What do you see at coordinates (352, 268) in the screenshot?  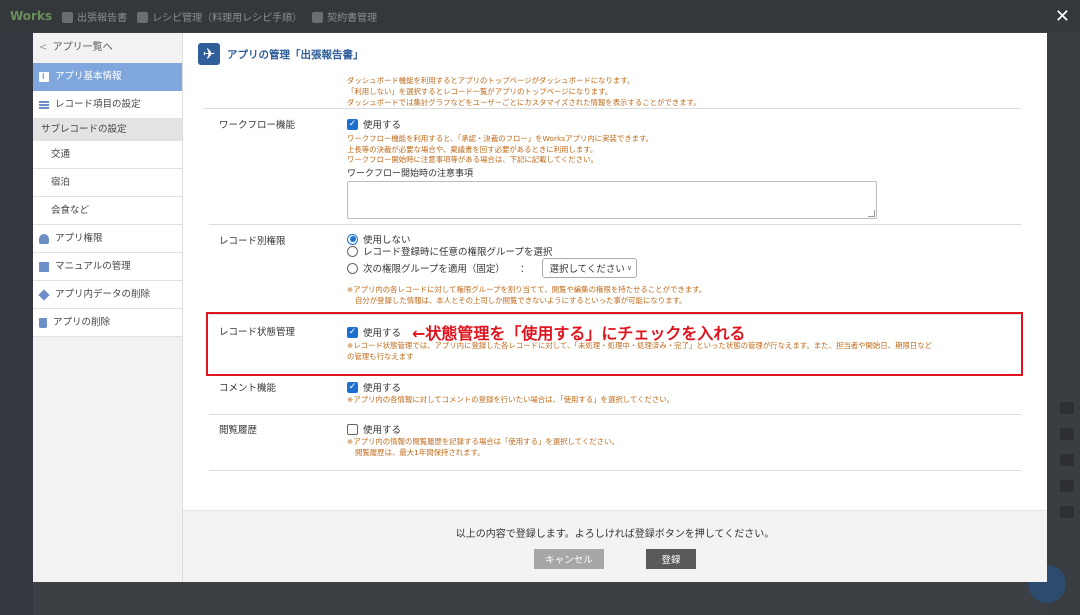 I see `permission-radio-fixed-group` at bounding box center [352, 268].